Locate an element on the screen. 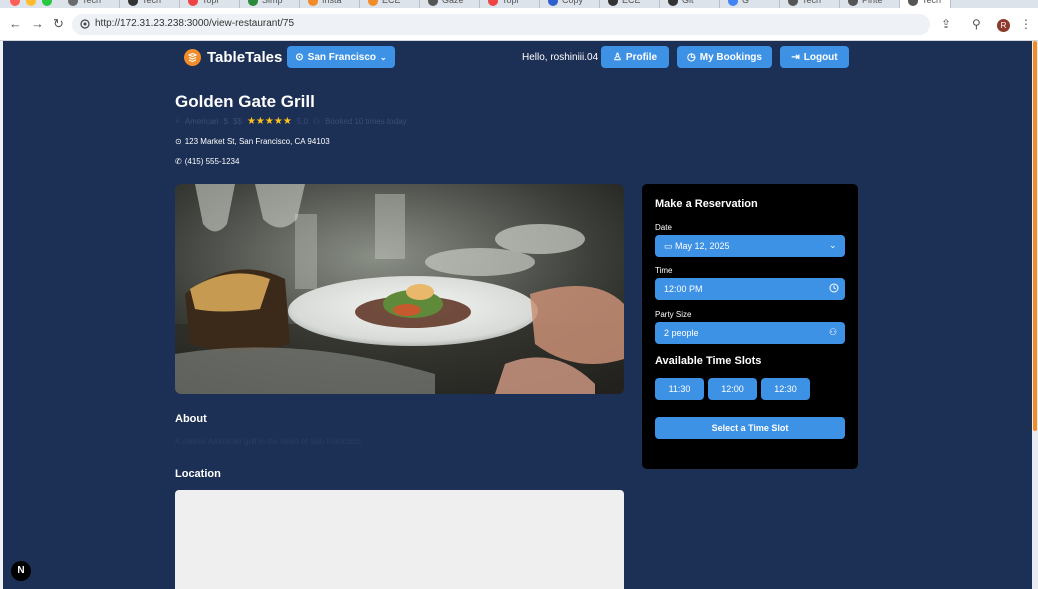 The image size is (1038, 589). browser-tab: G is located at coordinates (750, 4).